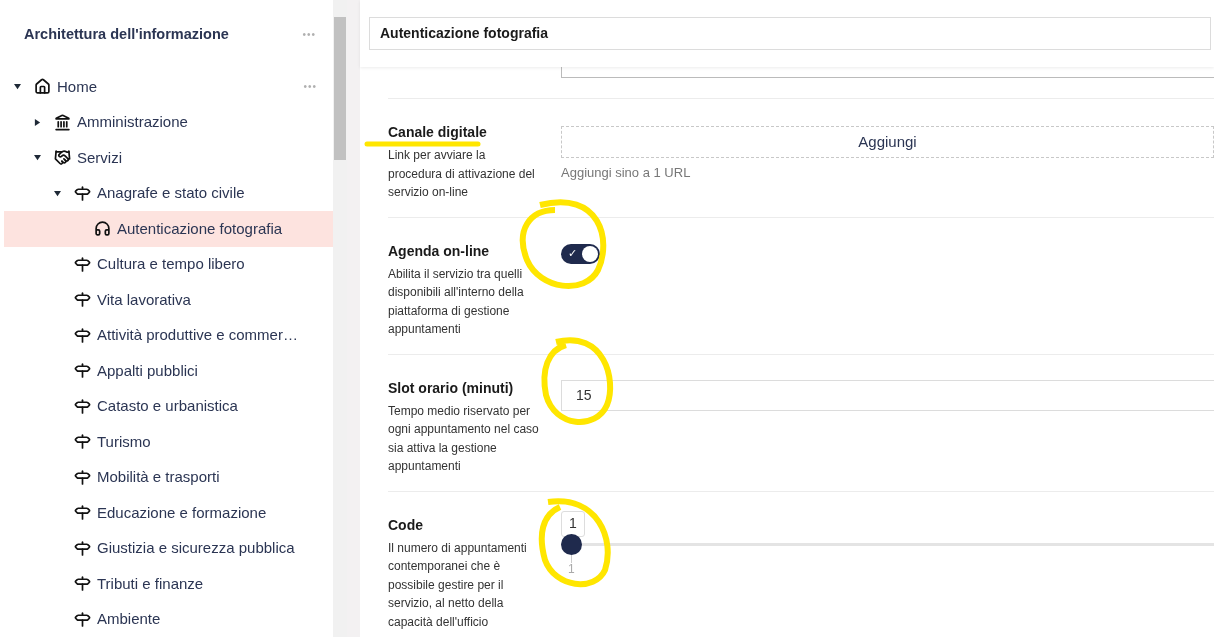 The image size is (1214, 637). What do you see at coordinates (405, 524) in the screenshot?
I see `field-label: Code` at bounding box center [405, 524].